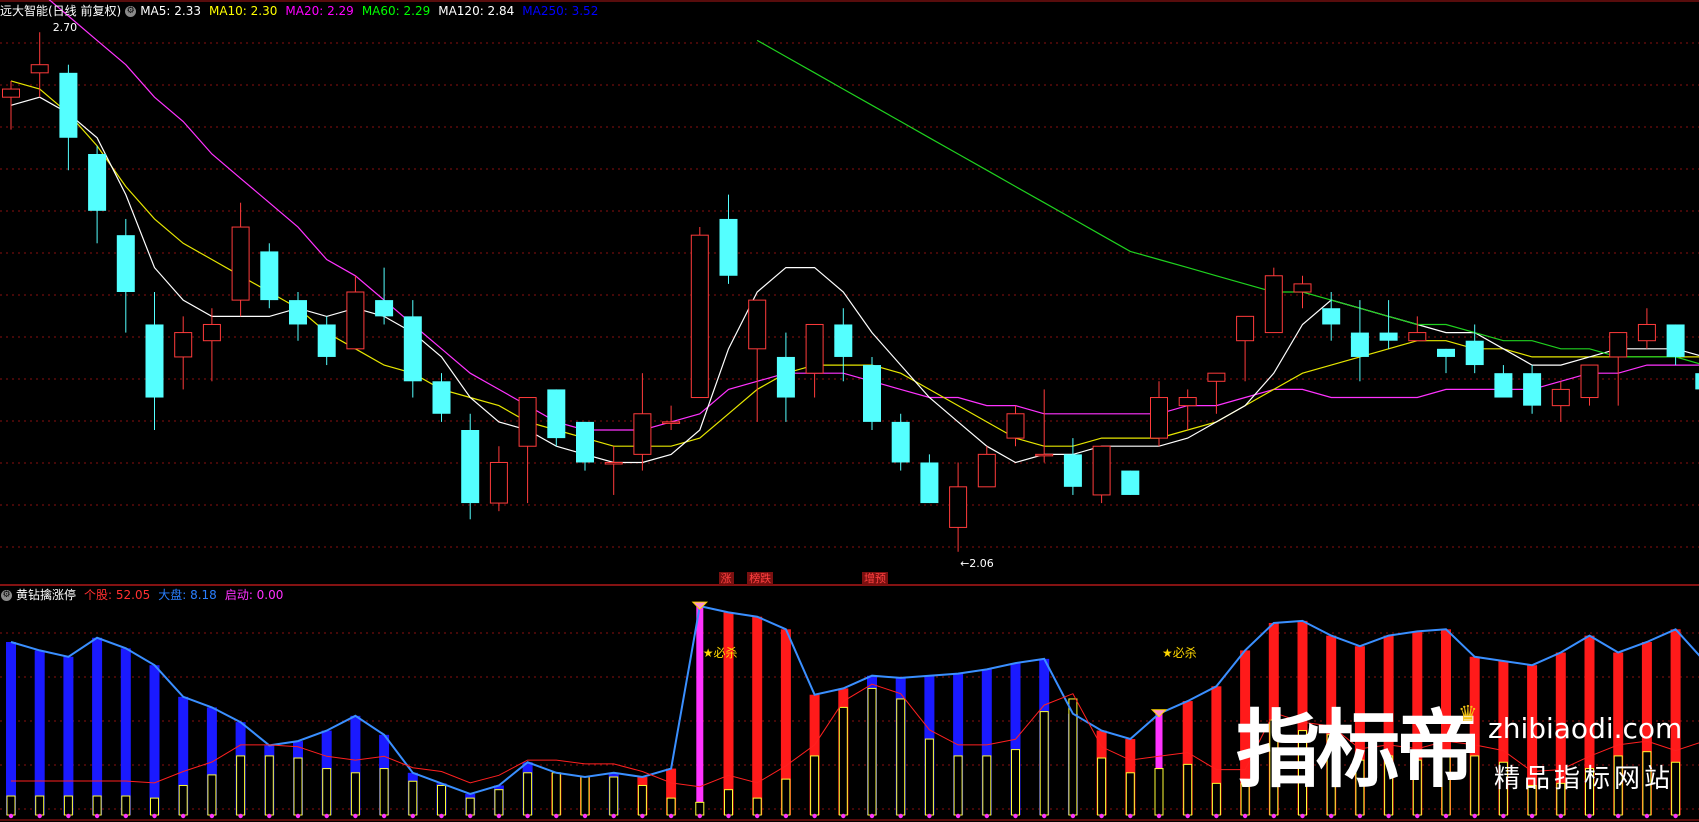 The height and width of the screenshot is (822, 1699). What do you see at coordinates (726, 578) in the screenshot?
I see `signal-badge: 涨` at bounding box center [726, 578].